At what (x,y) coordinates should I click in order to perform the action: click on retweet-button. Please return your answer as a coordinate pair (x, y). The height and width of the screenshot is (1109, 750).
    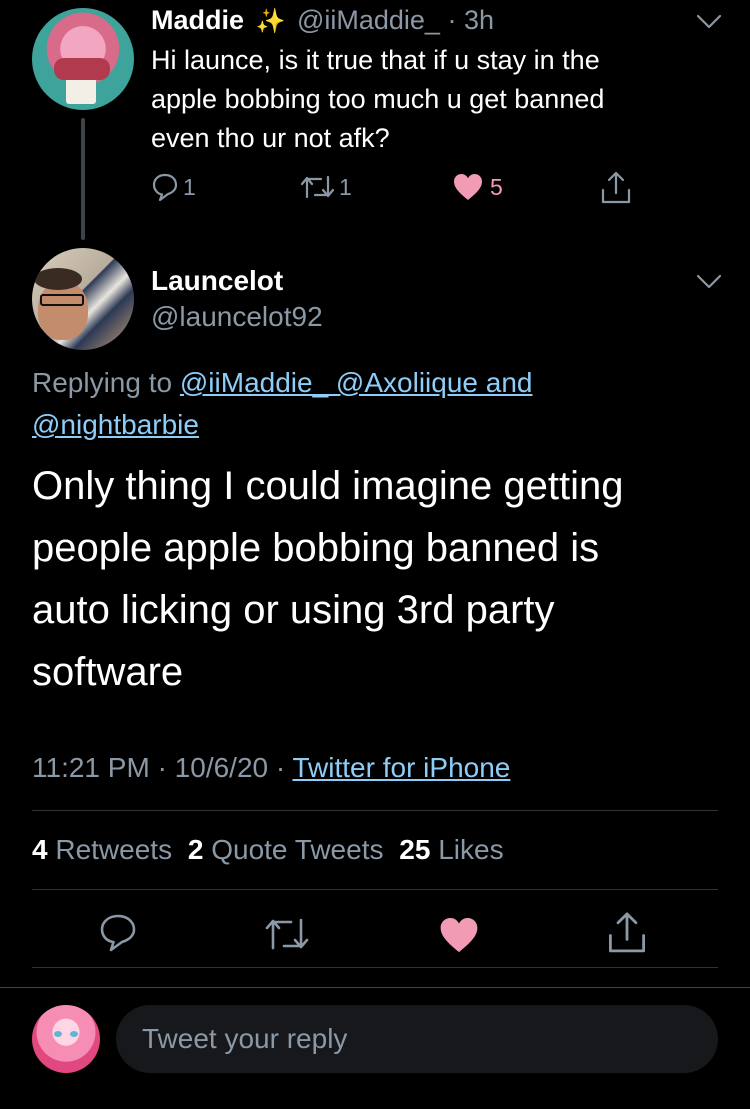
    Looking at the image, I should click on (288, 936).